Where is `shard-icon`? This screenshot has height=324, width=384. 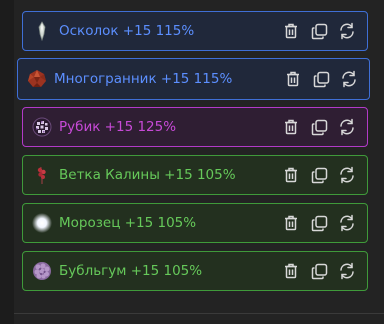 shard-icon is located at coordinates (42, 31).